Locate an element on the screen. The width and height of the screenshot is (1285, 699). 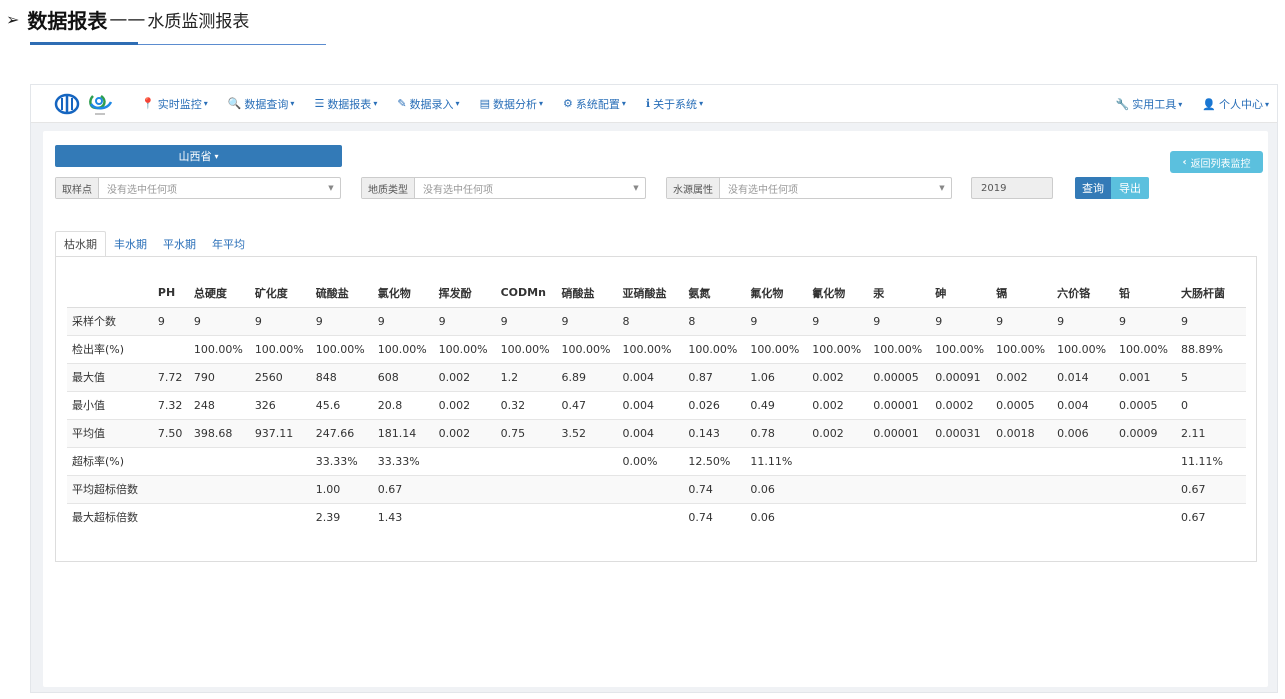
column-header: 镉 is located at coordinates (1022, 293).